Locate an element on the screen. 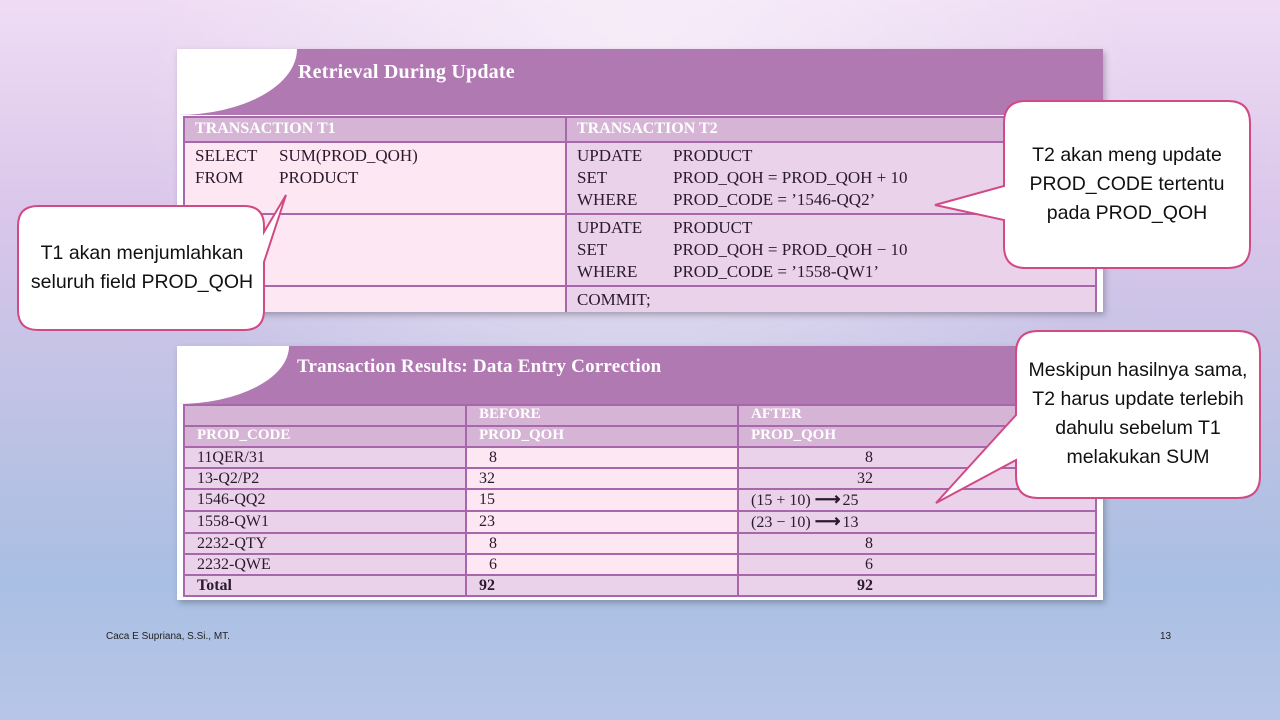 This screenshot has width=1280, height=720. cell-prod-code: 13-Q2/P2 is located at coordinates (325, 478).